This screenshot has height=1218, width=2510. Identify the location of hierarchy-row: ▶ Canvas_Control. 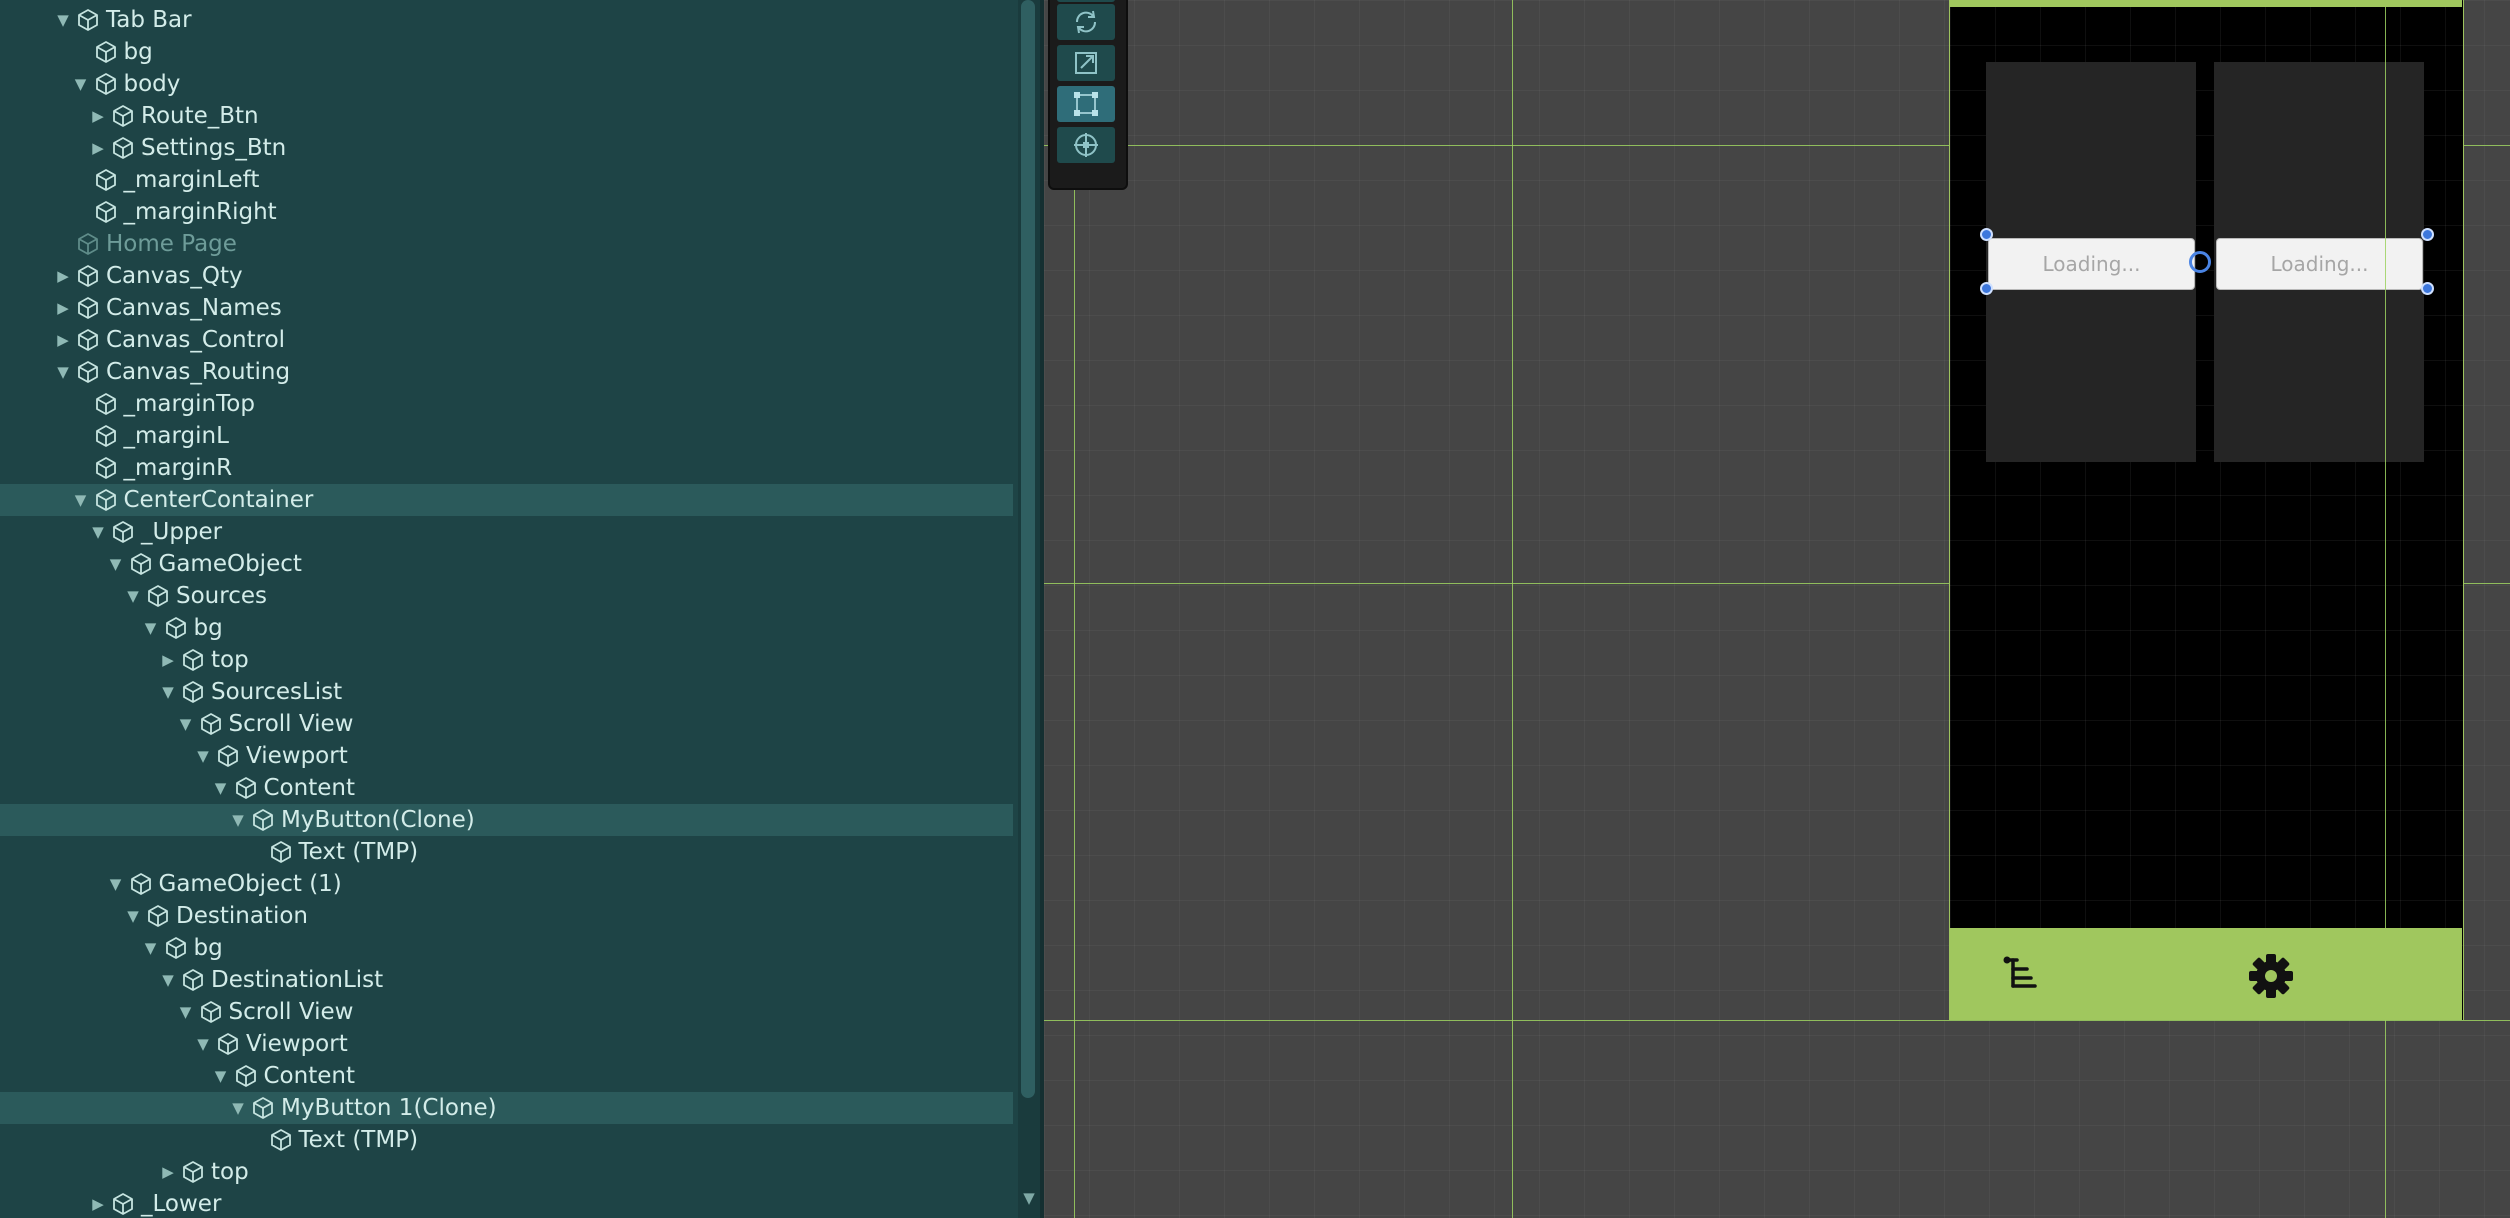
(506, 340).